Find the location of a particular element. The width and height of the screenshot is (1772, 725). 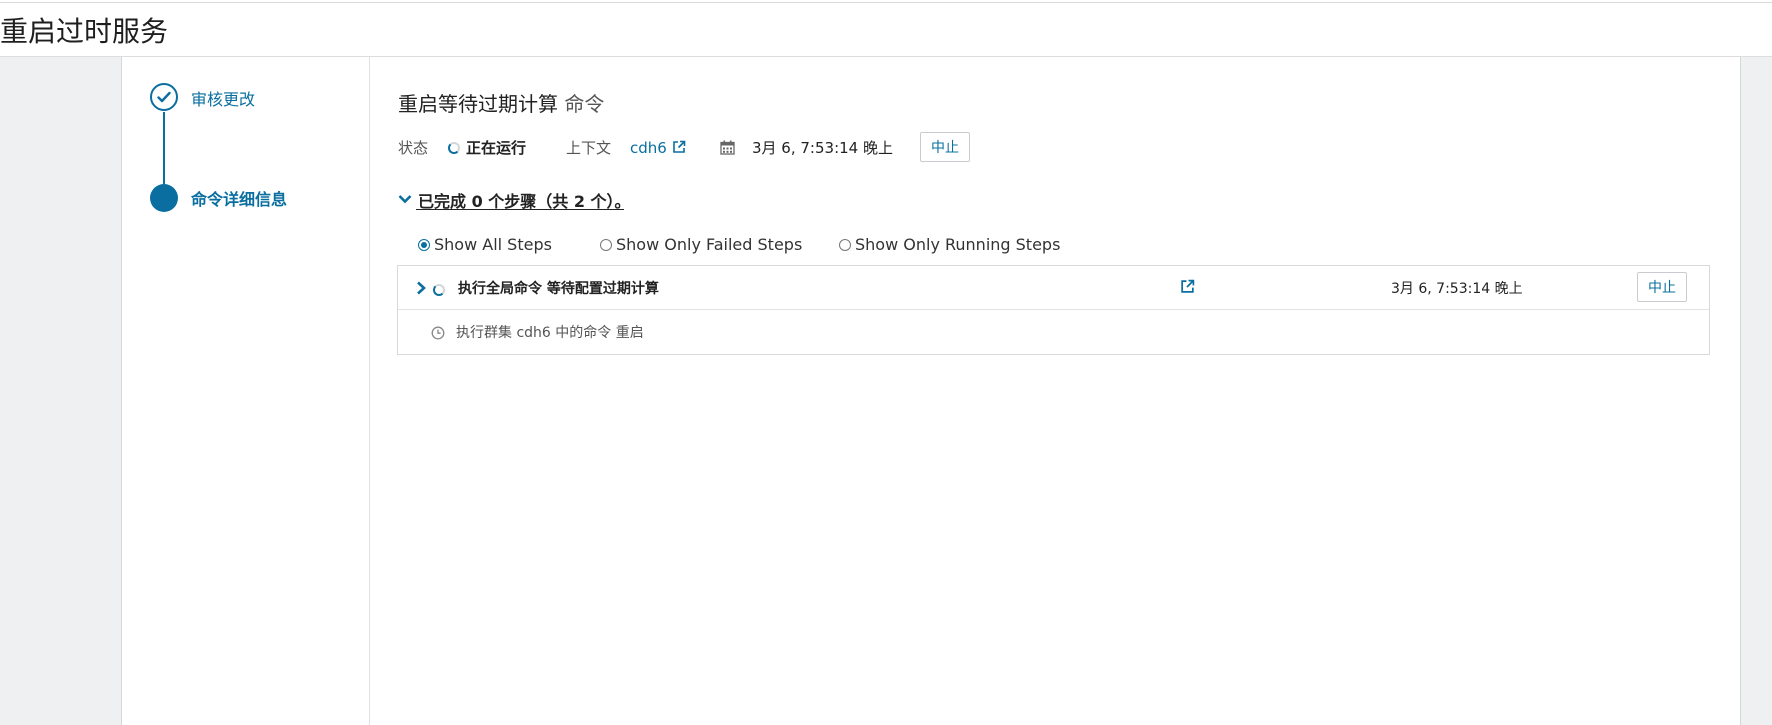

filter-show-failed: Show Only Failed Steps is located at coordinates (701, 244).